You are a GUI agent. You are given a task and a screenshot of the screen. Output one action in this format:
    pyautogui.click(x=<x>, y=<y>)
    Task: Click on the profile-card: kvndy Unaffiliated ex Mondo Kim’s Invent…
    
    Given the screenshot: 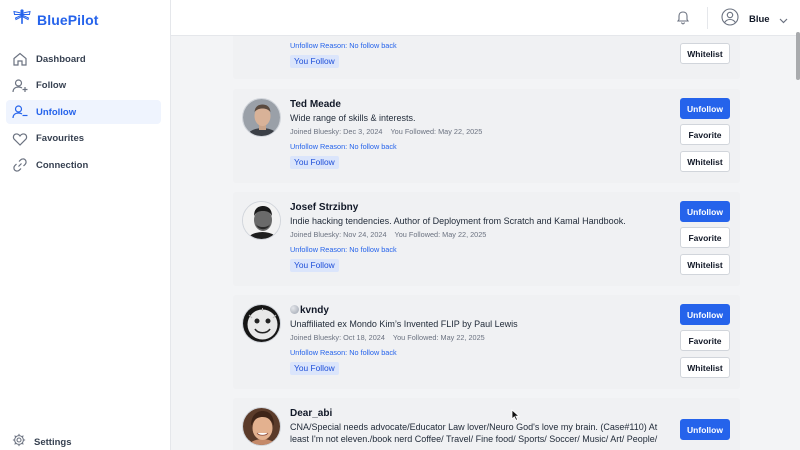 What is the action you would take?
    pyautogui.click(x=486, y=342)
    